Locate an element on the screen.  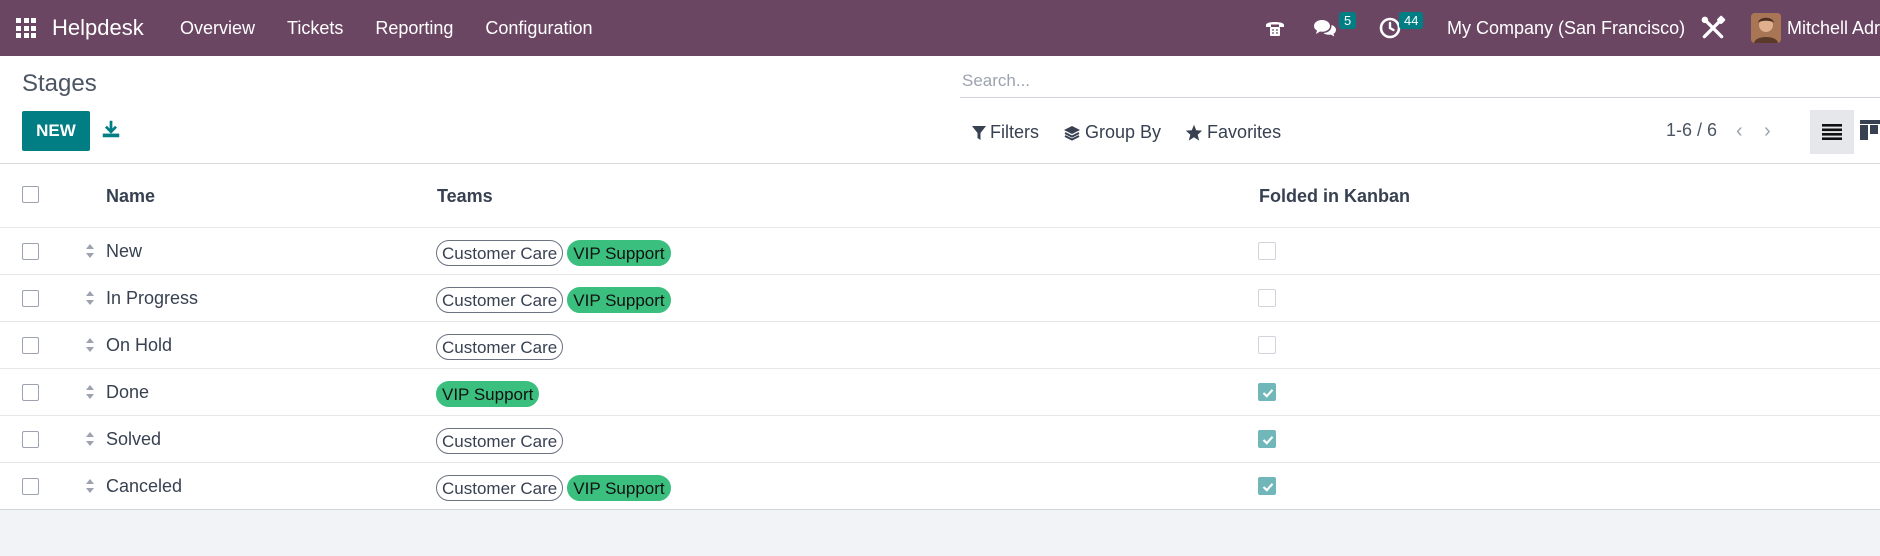
star-icon is located at coordinates (1194, 132).